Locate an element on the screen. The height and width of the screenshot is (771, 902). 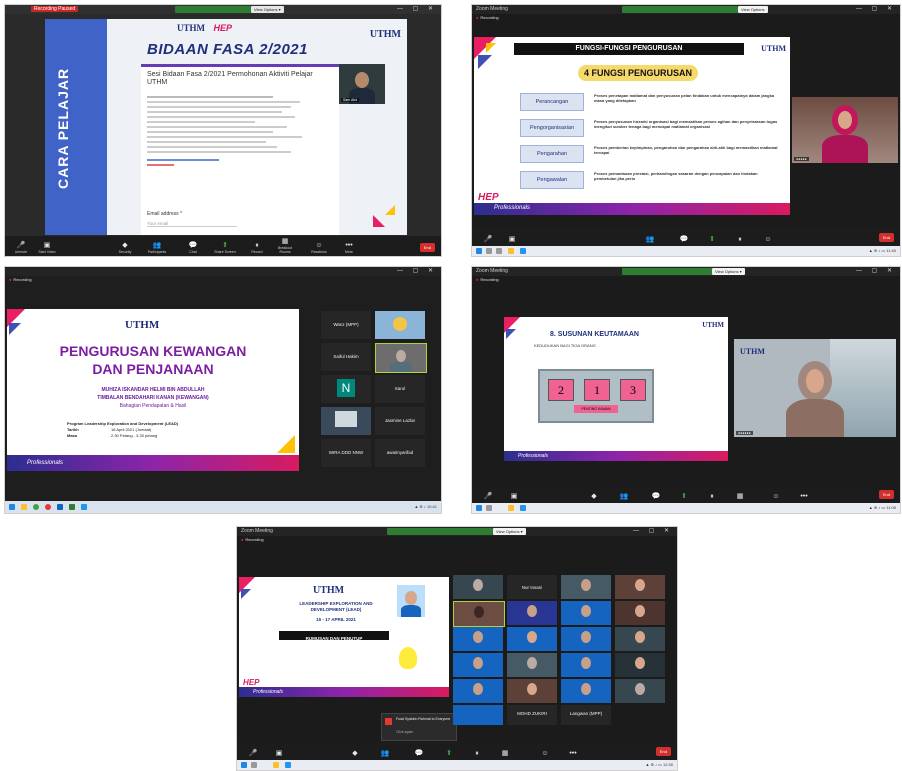
opera-icon is located at coordinates (48, 507).